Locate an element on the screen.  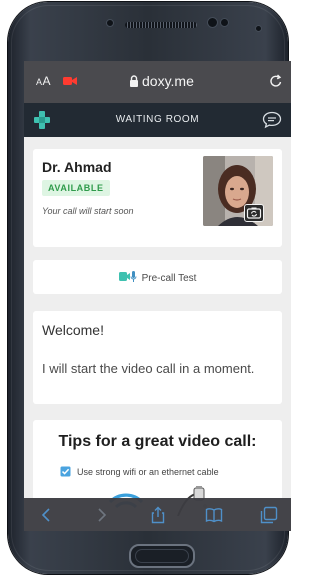
camera-mic-icon is located at coordinates (127, 276).